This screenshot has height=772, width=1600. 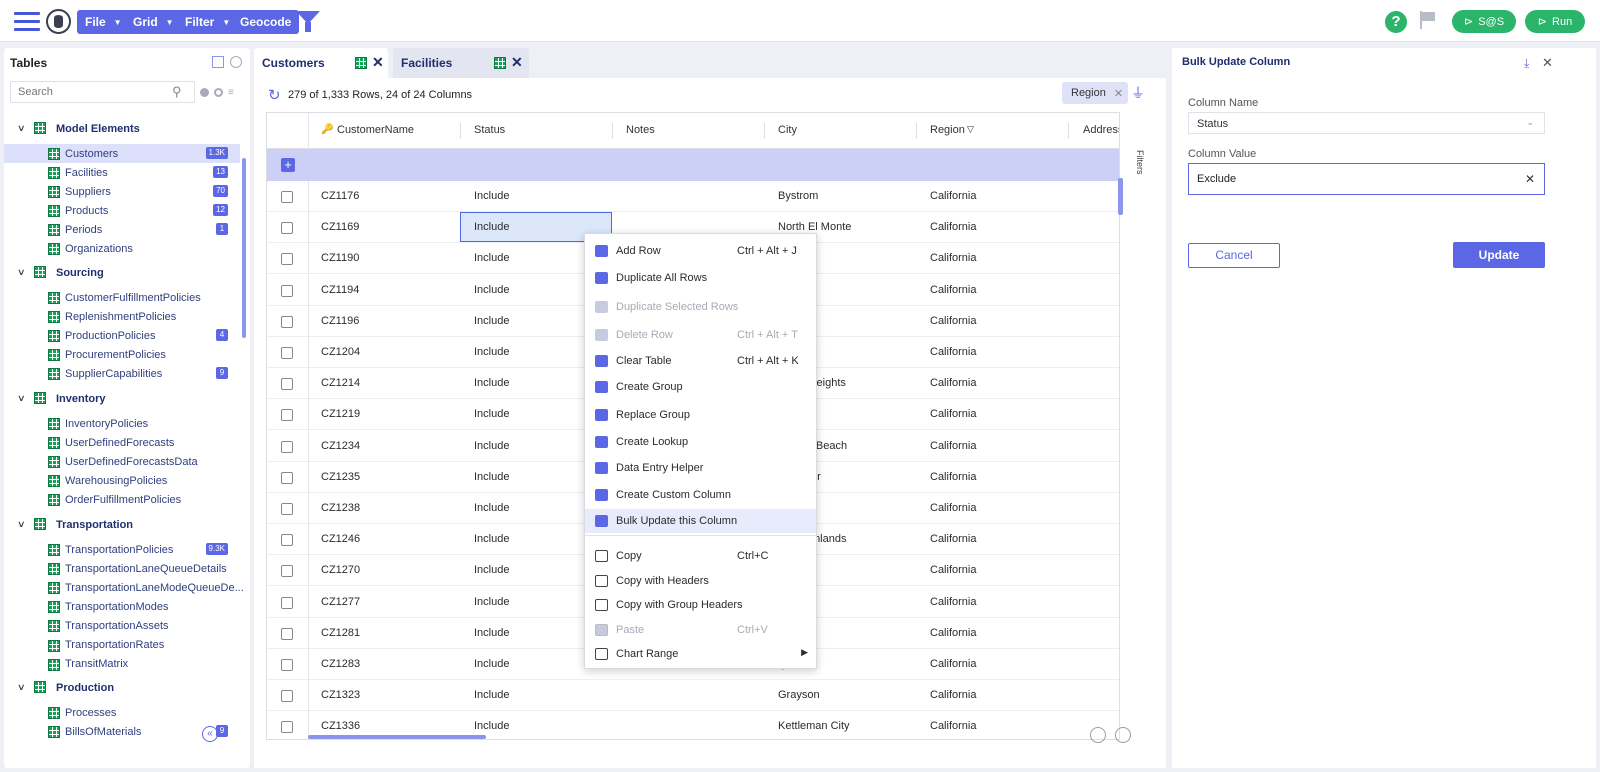 What do you see at coordinates (122, 568) in the screenshot?
I see `tree-item: TransportationLaneQueueDetails` at bounding box center [122, 568].